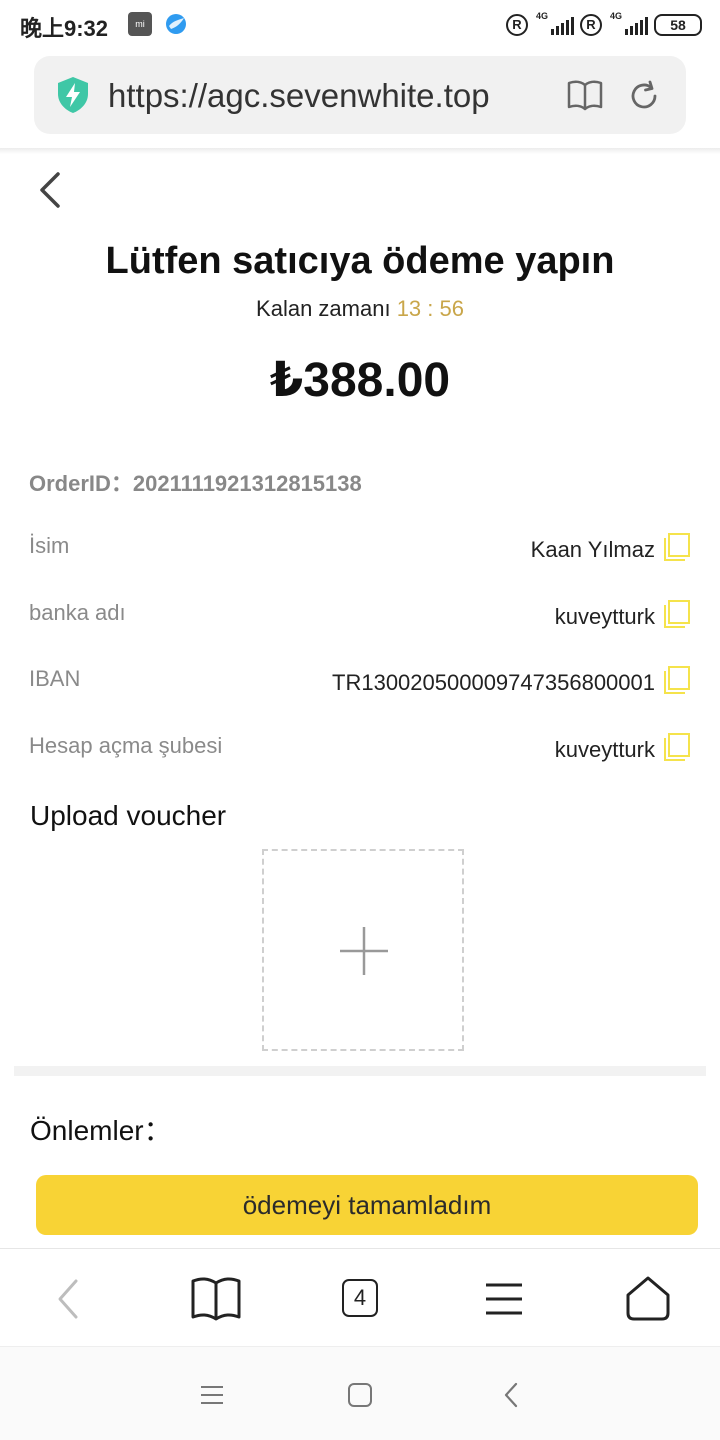  Describe the element at coordinates (216, 1299) in the screenshot. I see `bookmarks-icon` at that location.